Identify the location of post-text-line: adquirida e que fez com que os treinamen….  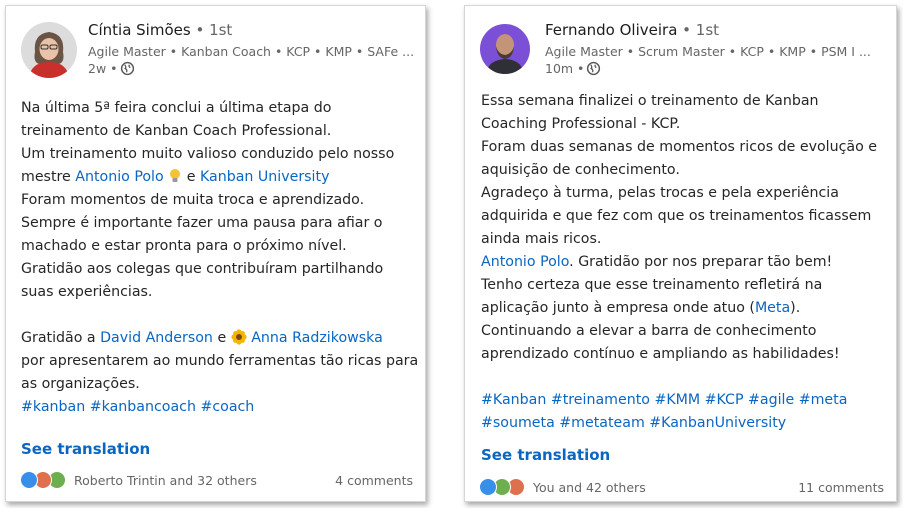
(684, 216).